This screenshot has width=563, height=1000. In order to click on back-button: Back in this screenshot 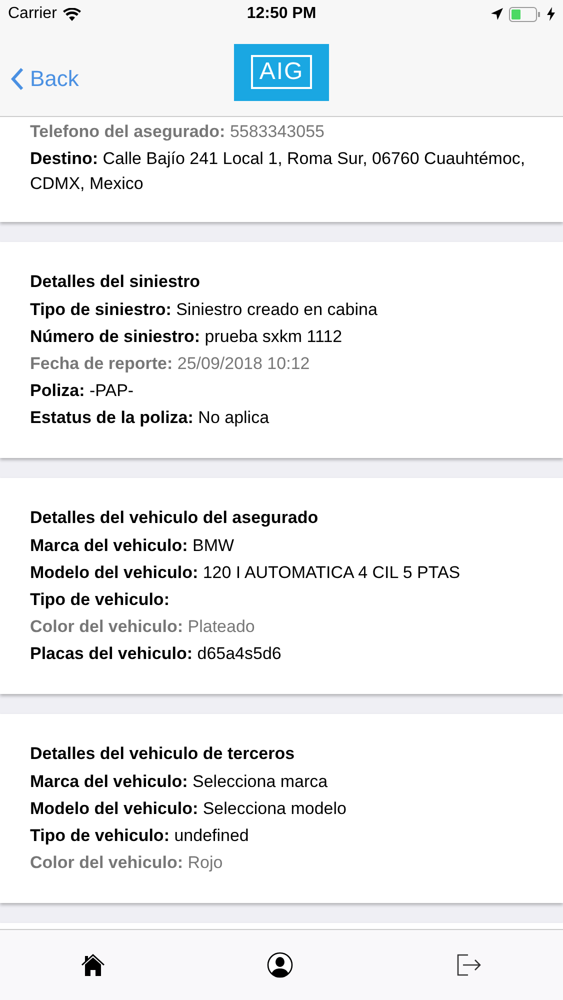, I will do `click(44, 79)`.